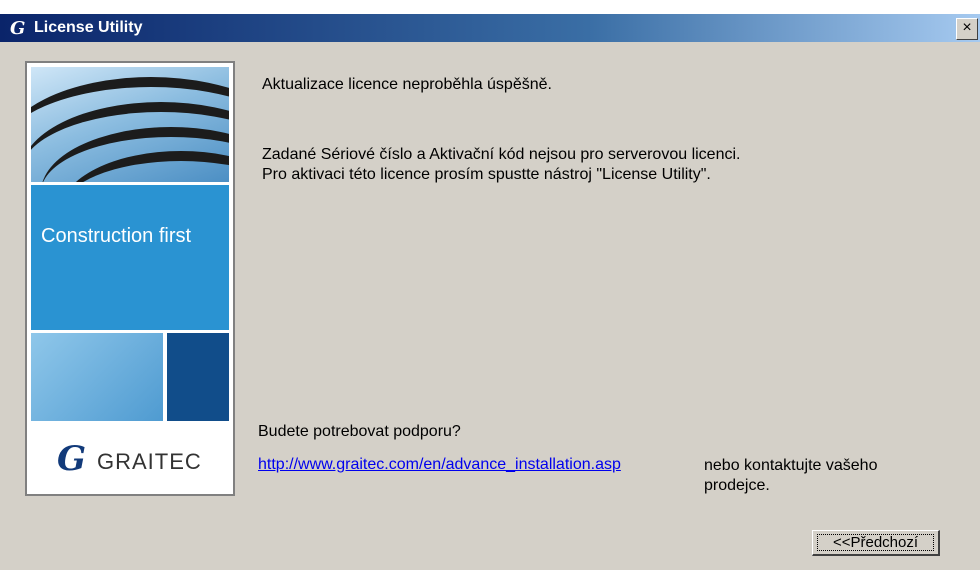 This screenshot has height=570, width=980. Describe the element at coordinates (149, 461) in the screenshot. I see `graitec-logo-text: GRAITEC` at that location.